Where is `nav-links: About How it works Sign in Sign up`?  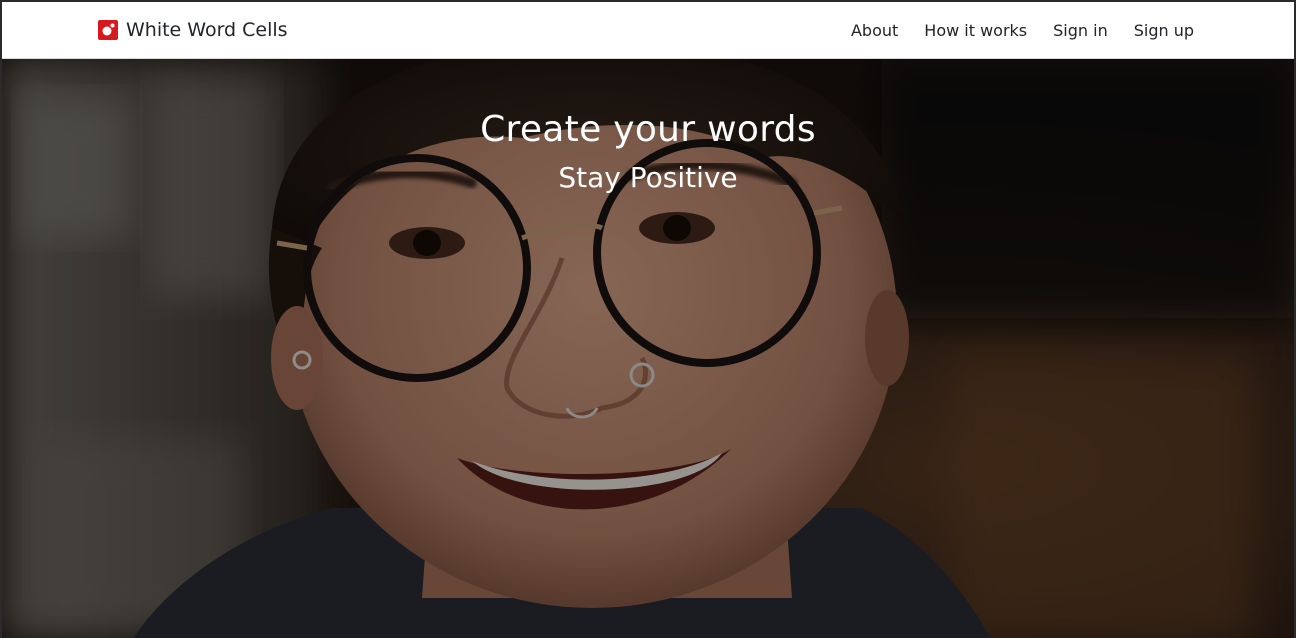
nav-links: About How it works Sign in Sign up is located at coordinates (1022, 30).